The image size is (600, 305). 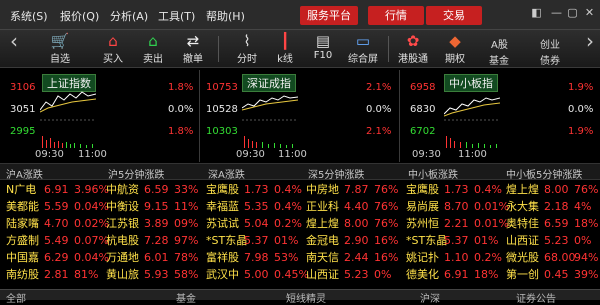 What do you see at coordinates (454, 15) in the screenshot?
I see `trade-button: 交易` at bounding box center [454, 15].